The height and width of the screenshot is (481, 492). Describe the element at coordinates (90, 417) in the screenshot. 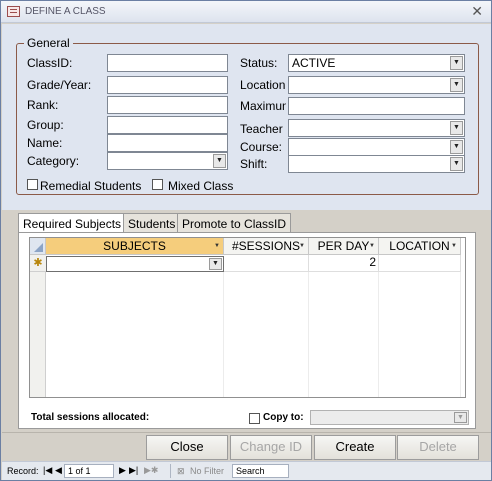

I see `total-sessions-label: Total sessions allocated:` at that location.